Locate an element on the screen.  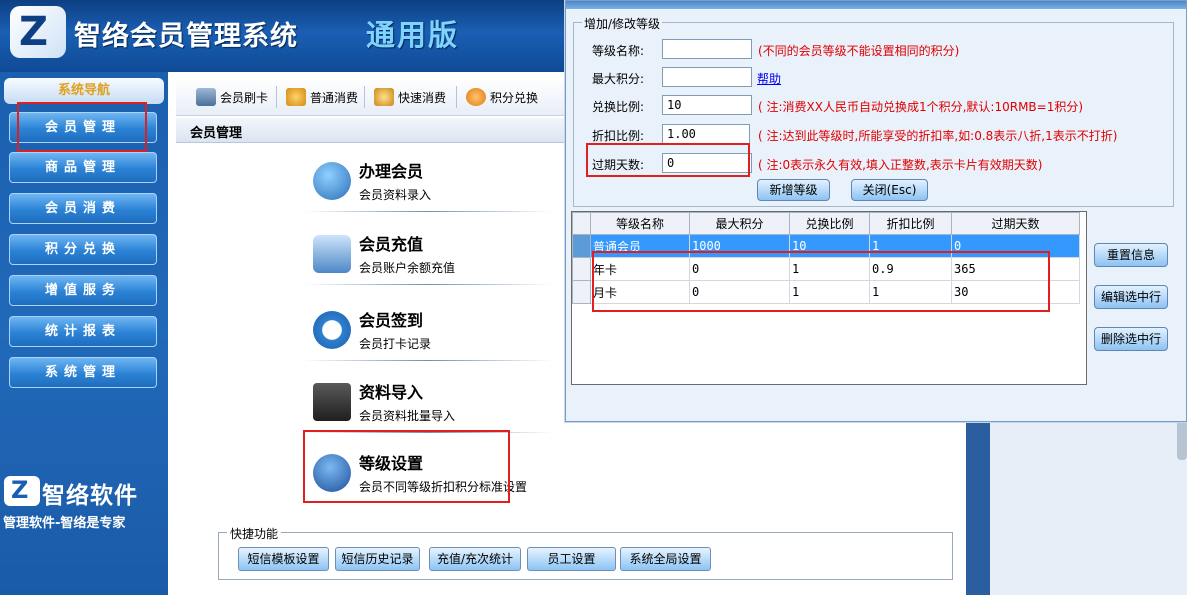
toolbar-normal-consume-button: 普通消费 is located at coordinates (322, 97).